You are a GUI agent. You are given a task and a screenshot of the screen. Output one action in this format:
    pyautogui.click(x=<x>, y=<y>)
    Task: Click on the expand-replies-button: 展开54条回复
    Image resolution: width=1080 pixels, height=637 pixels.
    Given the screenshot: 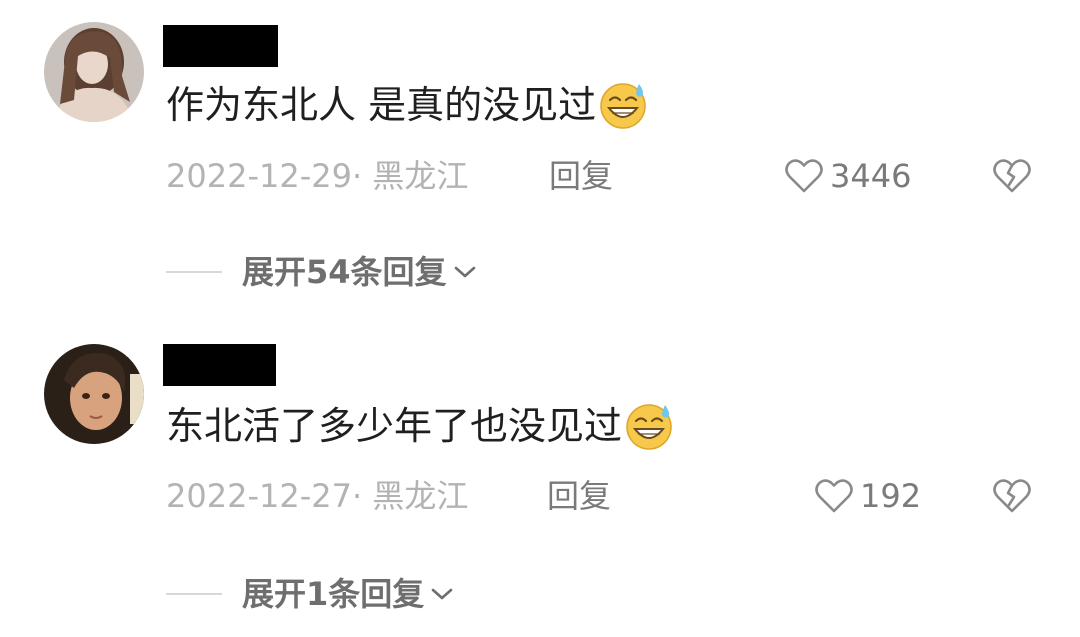 What is the action you would take?
    pyautogui.click(x=321, y=272)
    